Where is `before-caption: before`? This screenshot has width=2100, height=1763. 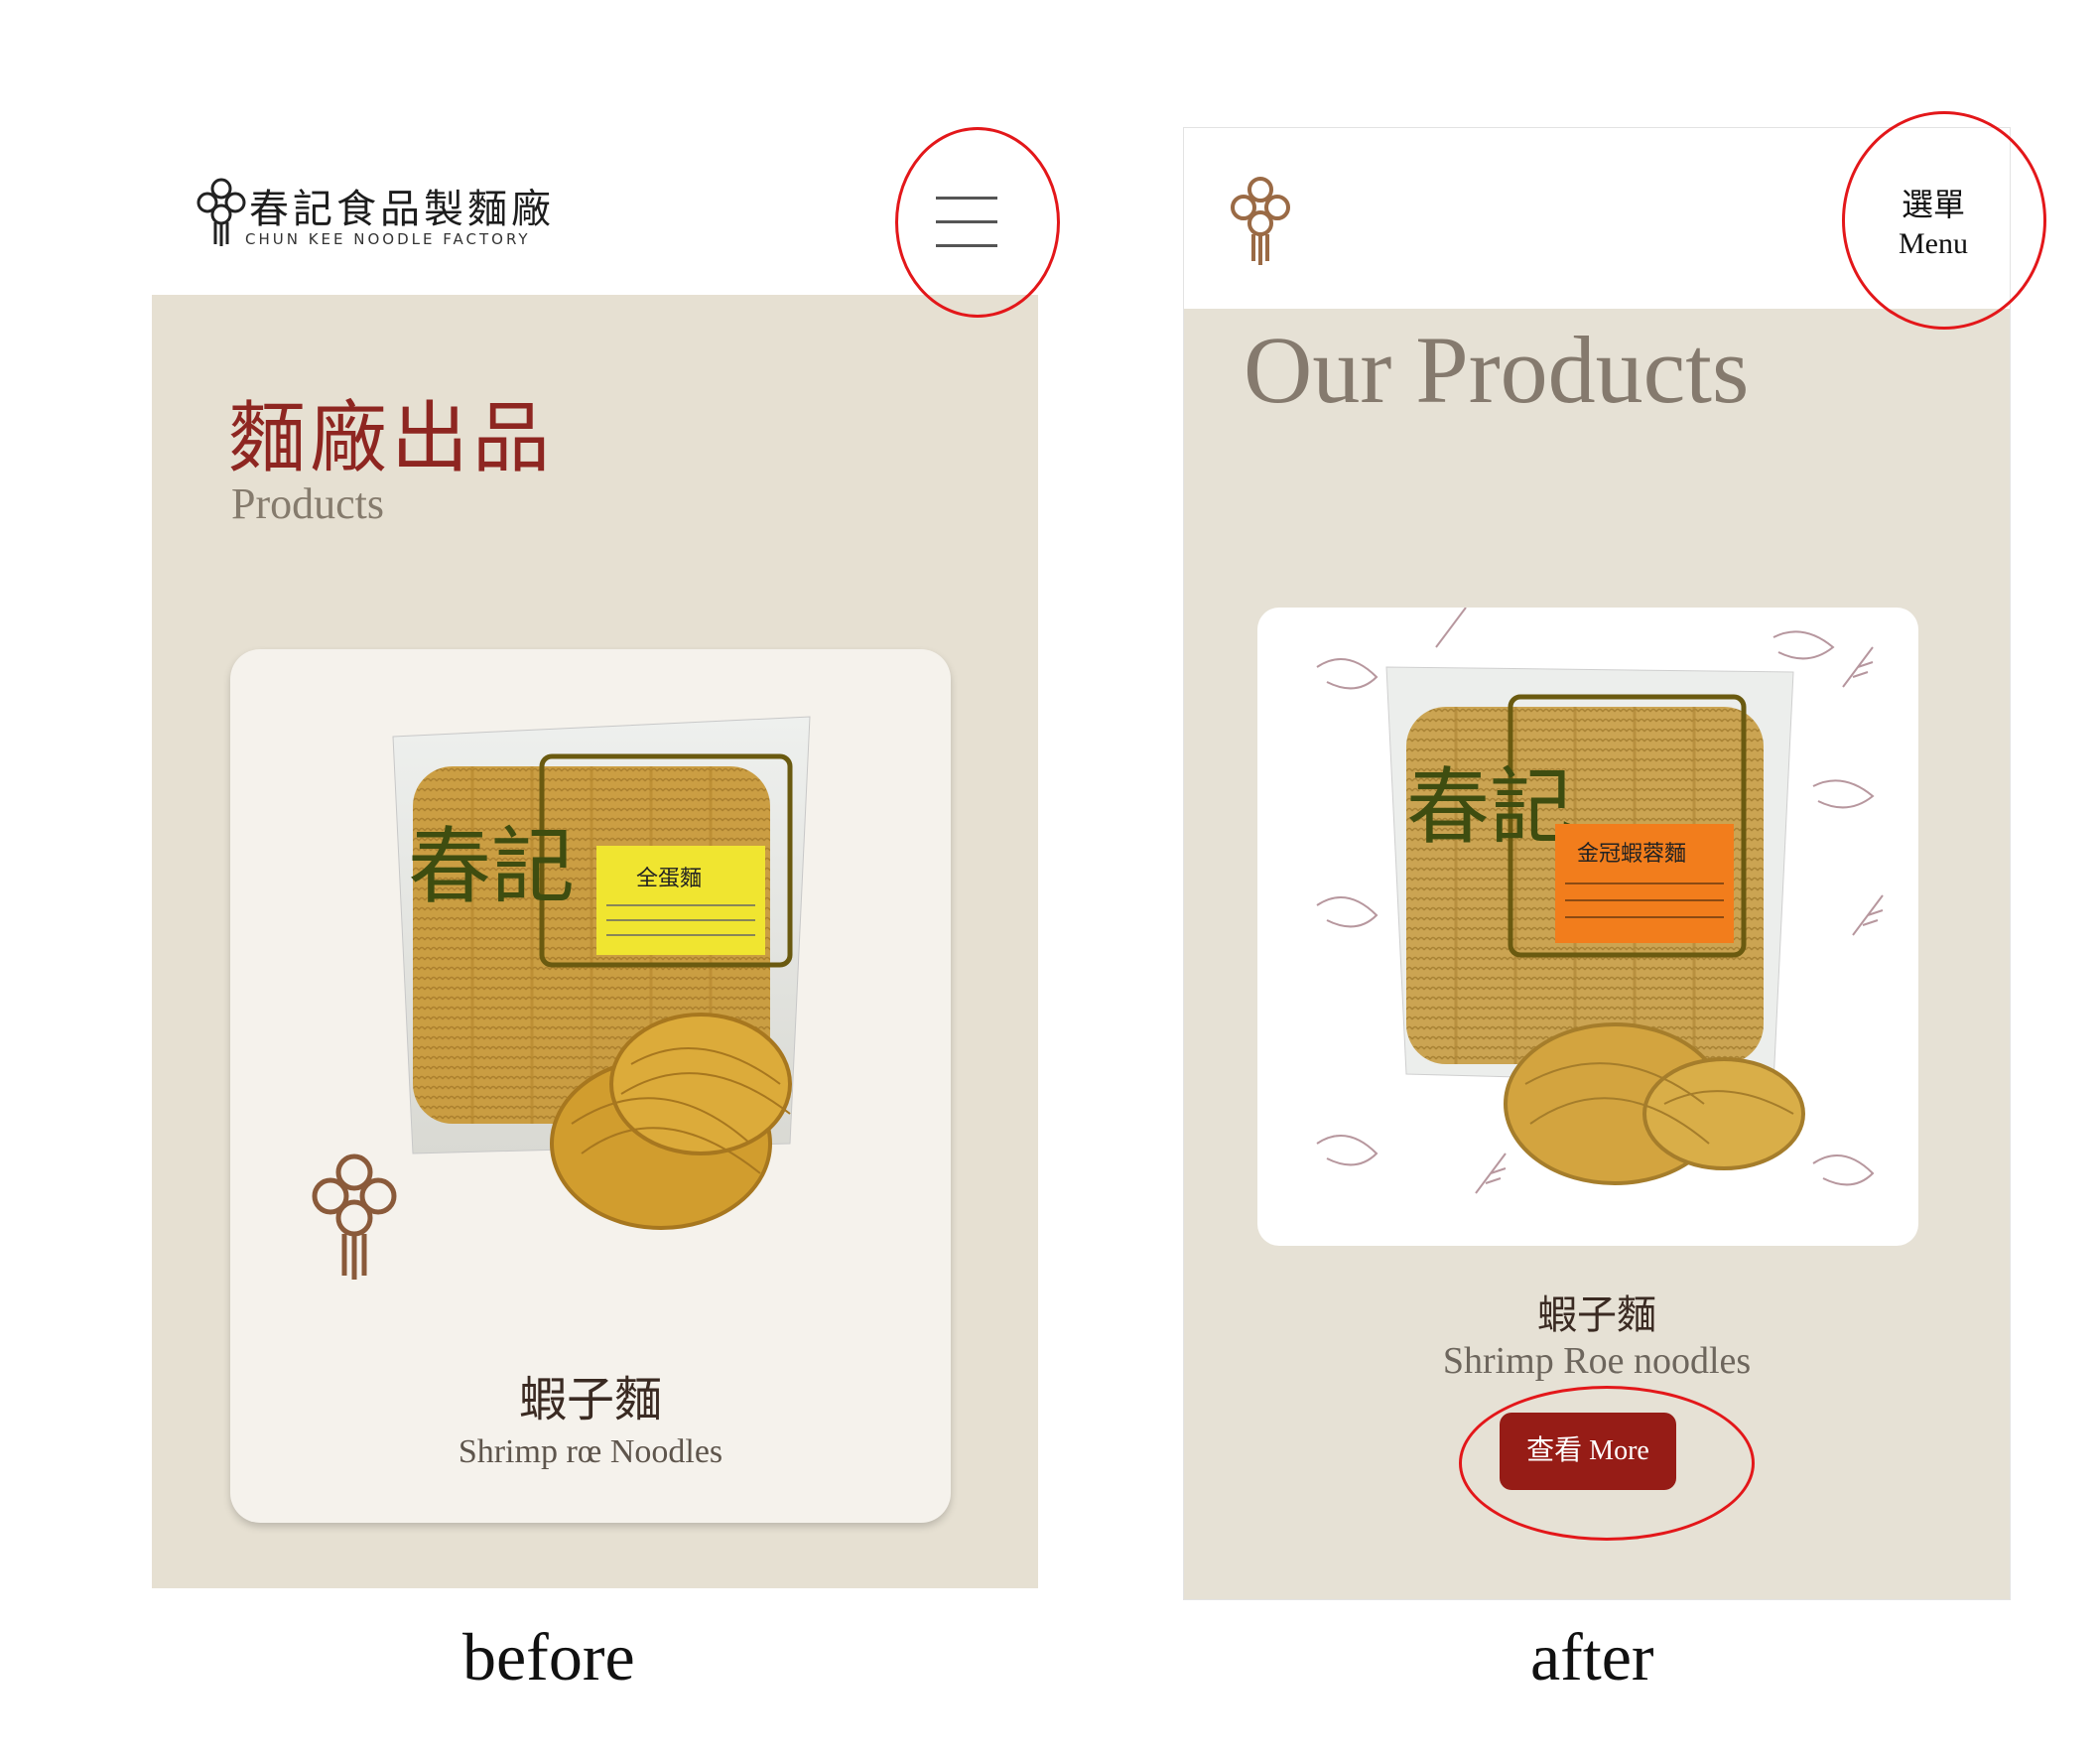
before-caption: before is located at coordinates (548, 1657).